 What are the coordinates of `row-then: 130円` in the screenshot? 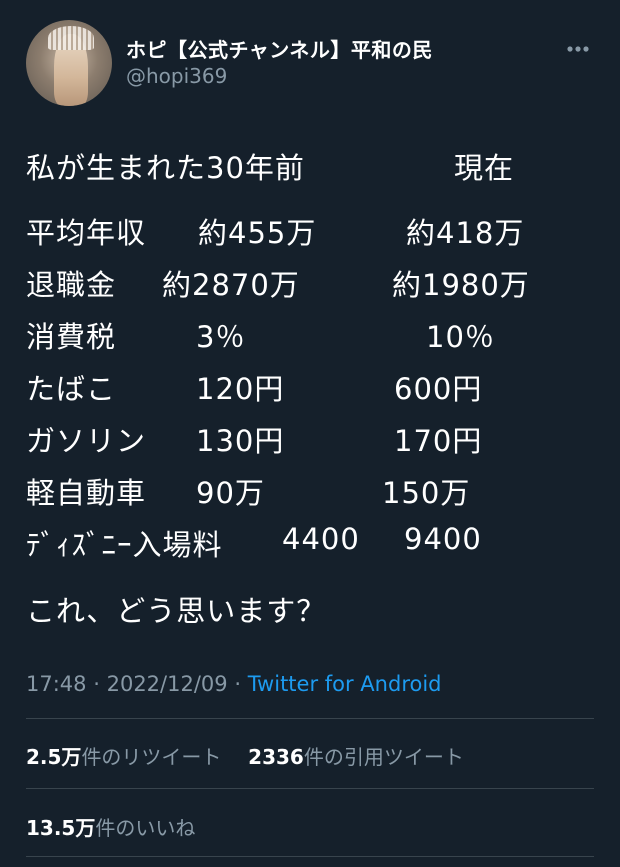 It's located at (240, 441).